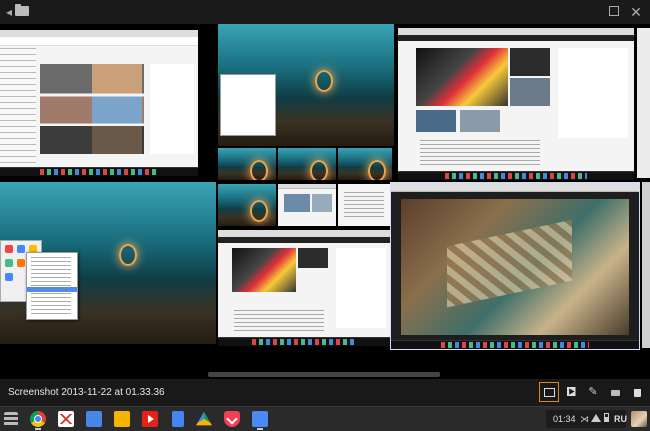  Describe the element at coordinates (325, 418) in the screenshot. I see `shelf: 01:34 ⋊ RU` at that location.